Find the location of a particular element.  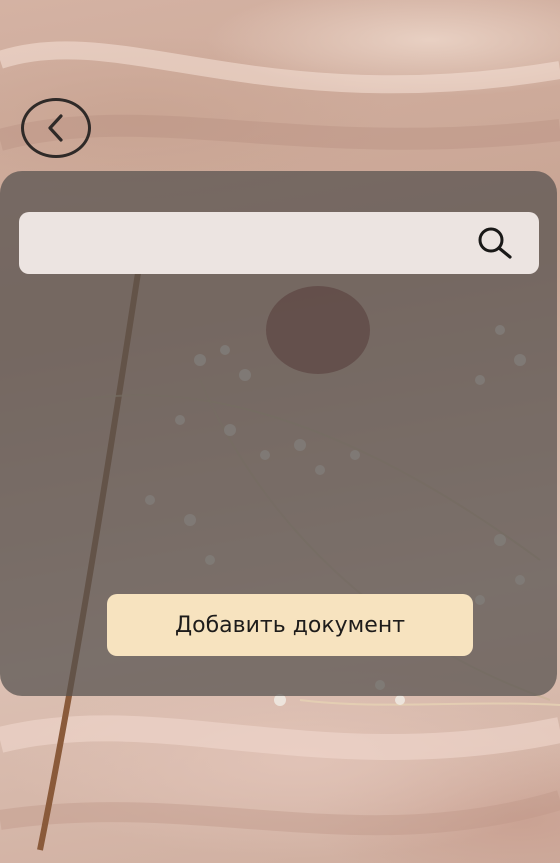

back-button is located at coordinates (56, 128).